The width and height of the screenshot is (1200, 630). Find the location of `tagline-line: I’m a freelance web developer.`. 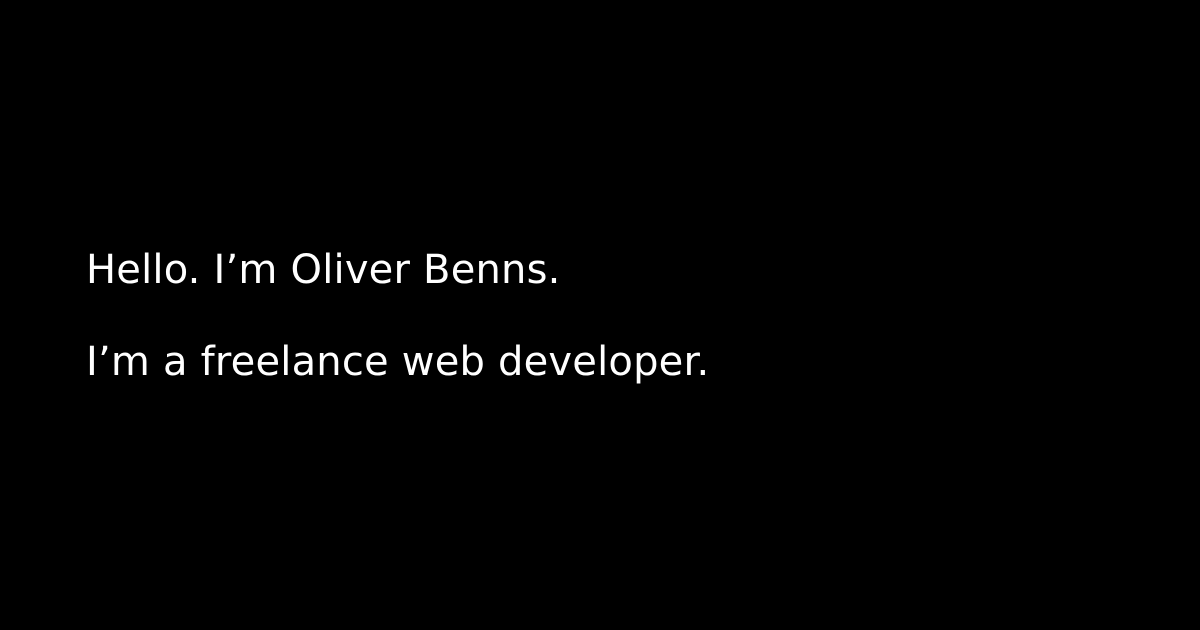

tagline-line: I’m a freelance web developer. is located at coordinates (398, 362).